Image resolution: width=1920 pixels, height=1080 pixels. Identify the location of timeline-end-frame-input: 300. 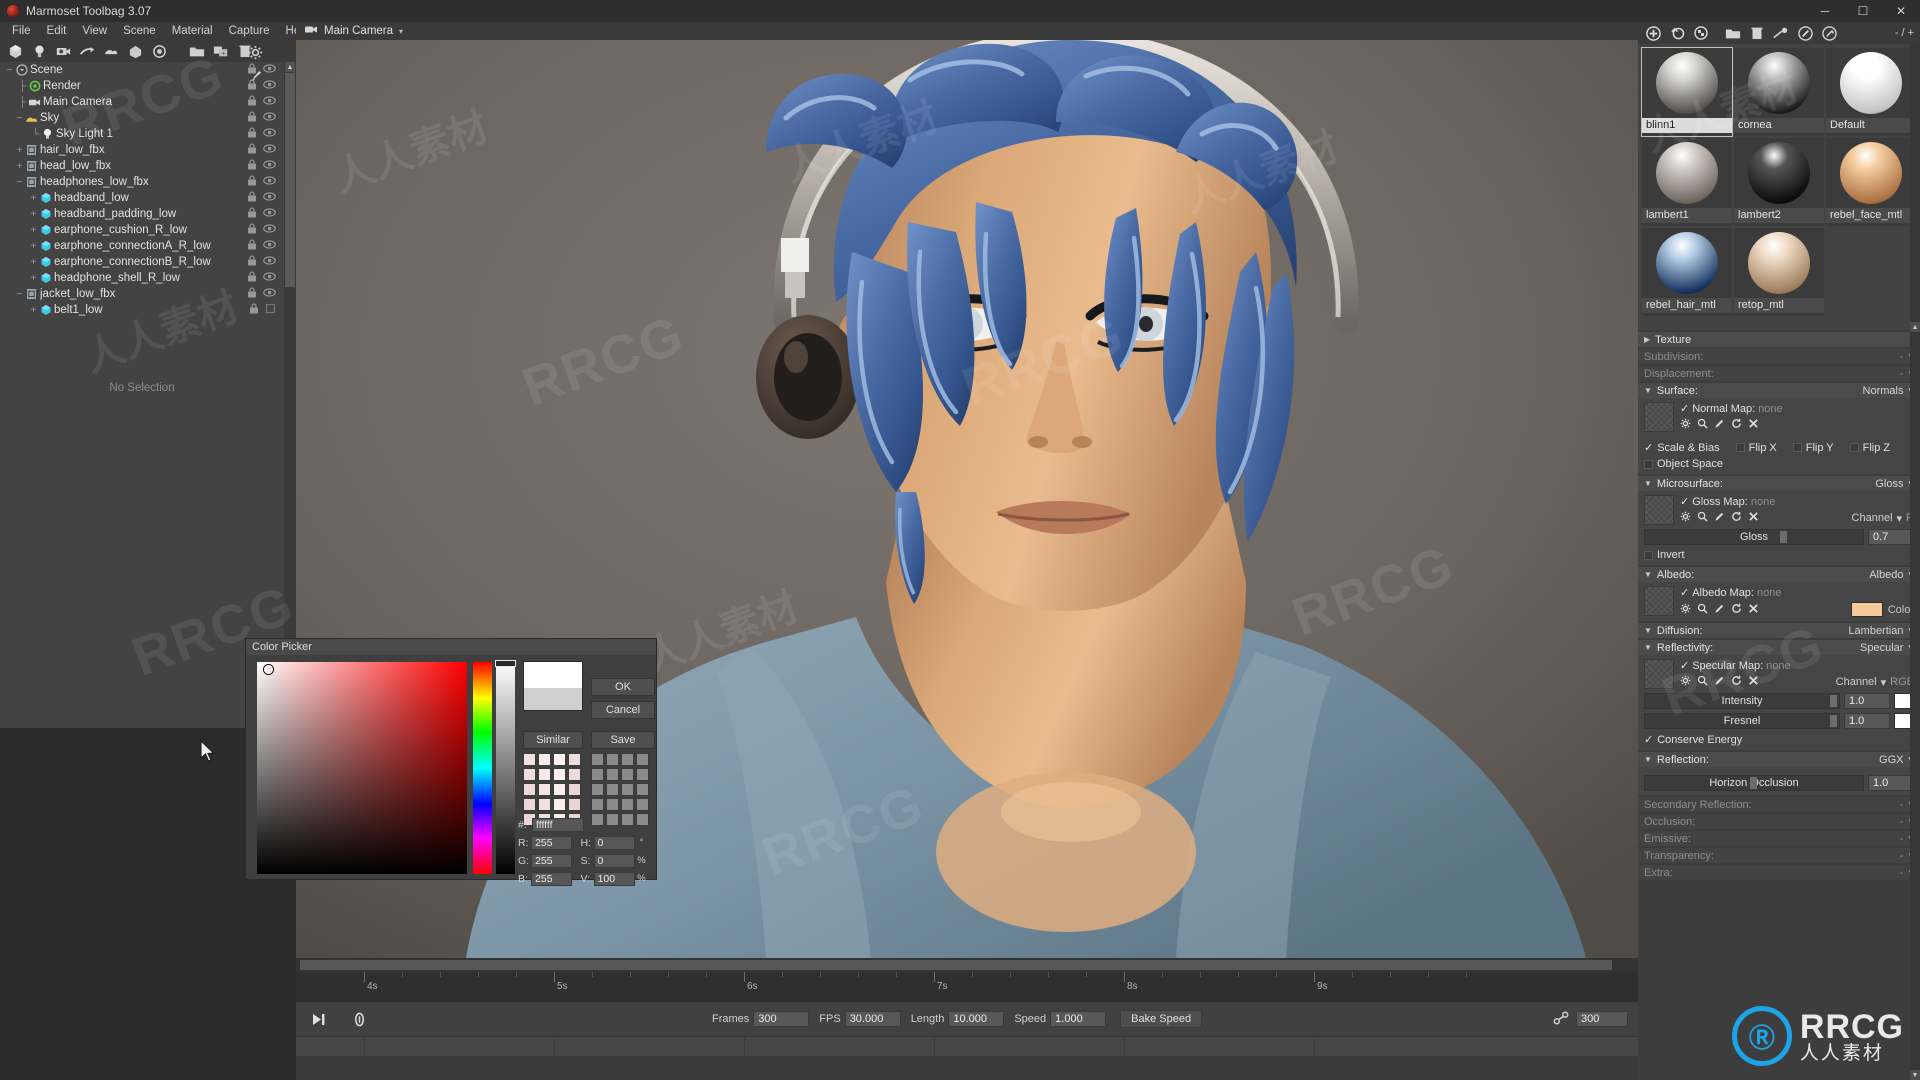
(1602, 1019).